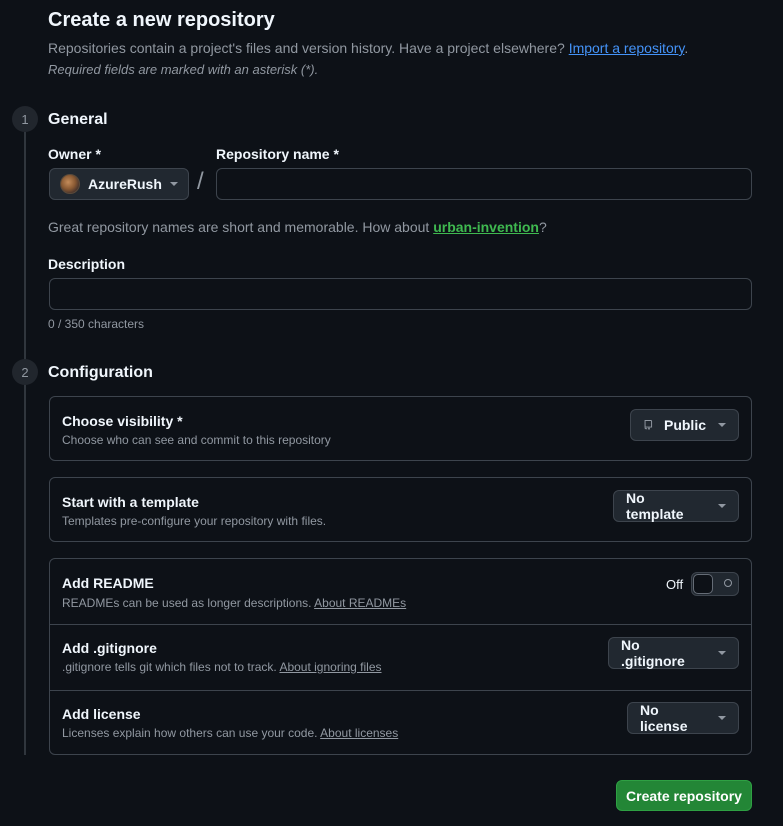 The width and height of the screenshot is (783, 826). I want to click on readme-toggle-state: Off, so click(675, 584).